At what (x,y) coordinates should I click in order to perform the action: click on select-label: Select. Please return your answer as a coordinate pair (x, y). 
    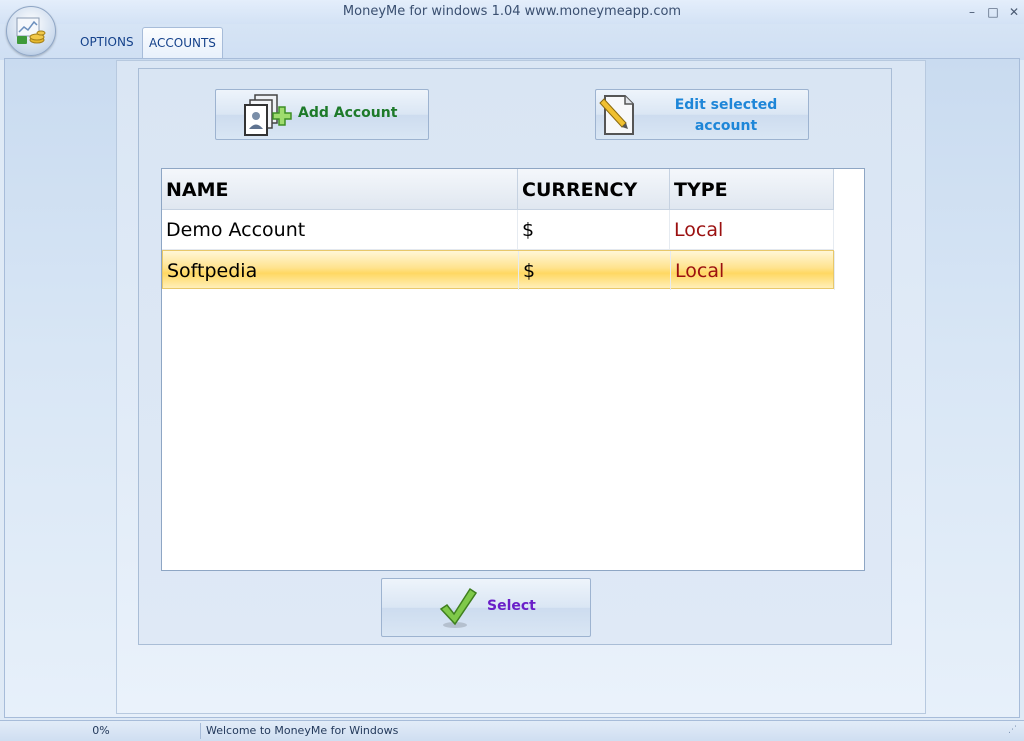
    Looking at the image, I should click on (511, 606).